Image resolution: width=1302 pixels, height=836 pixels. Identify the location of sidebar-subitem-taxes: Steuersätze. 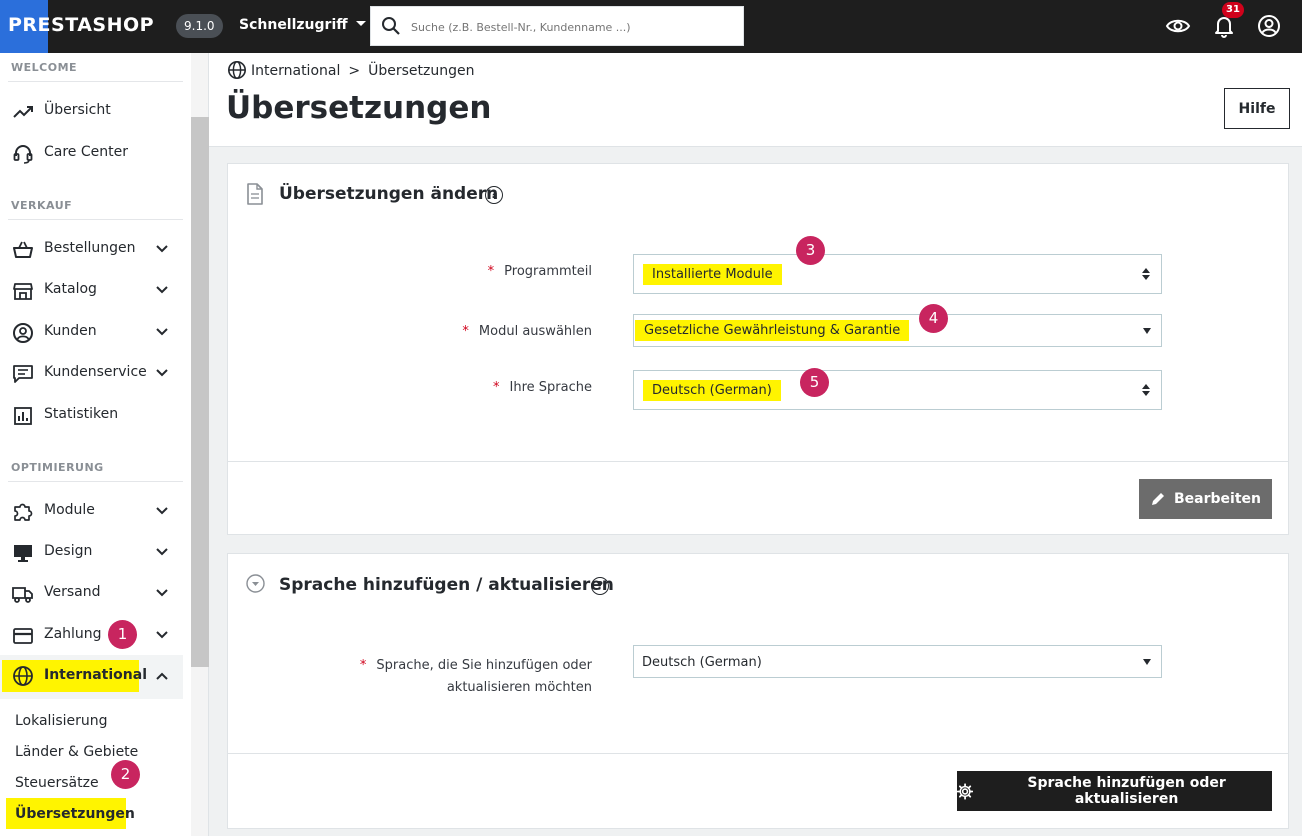
(57, 783).